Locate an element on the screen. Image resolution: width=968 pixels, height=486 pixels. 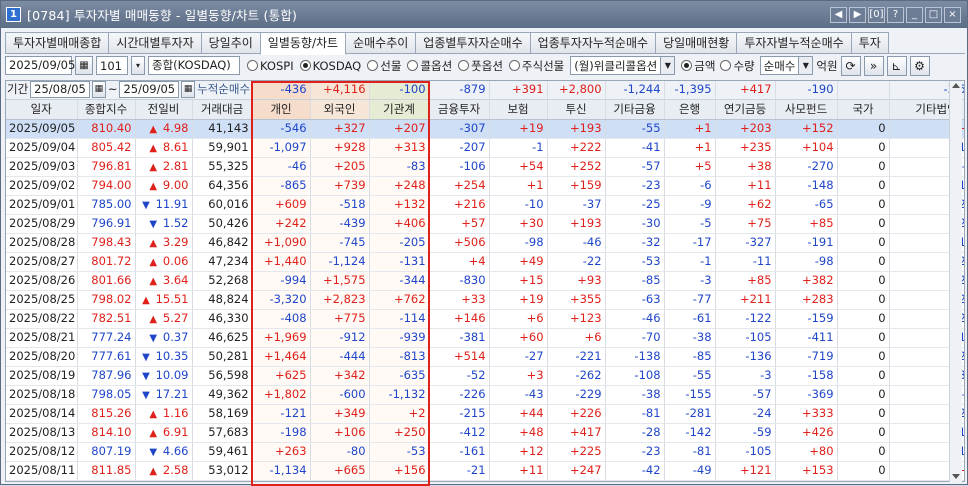
chart-icon: ⊾ is located at coordinates (896, 65).